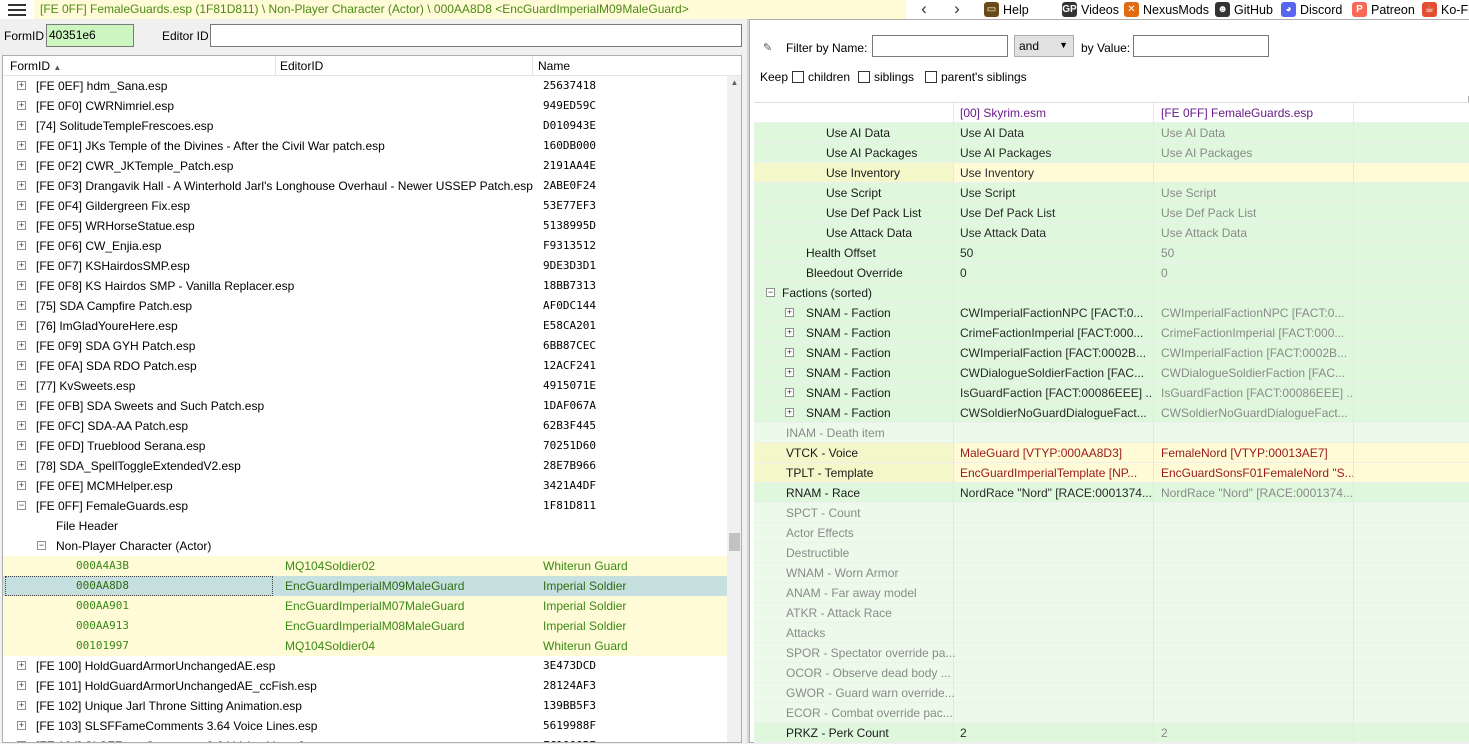  What do you see at coordinates (821, 77) in the screenshot?
I see `children-checkbox: children` at bounding box center [821, 77].